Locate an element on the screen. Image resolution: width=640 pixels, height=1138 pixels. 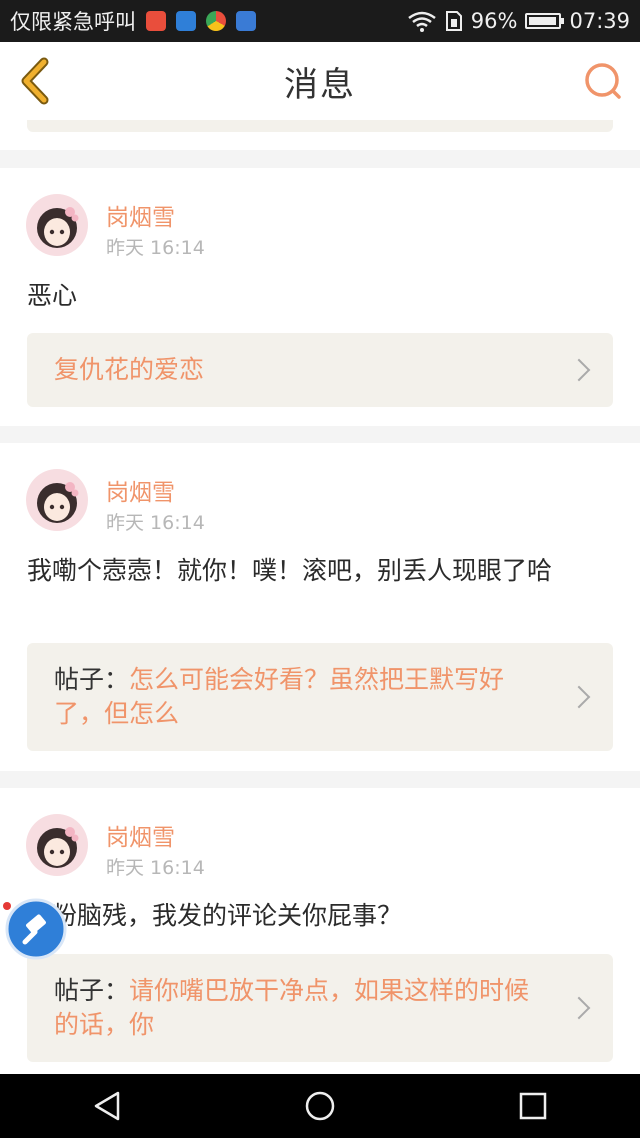
shield-app-icon is located at coordinates (246, 21).